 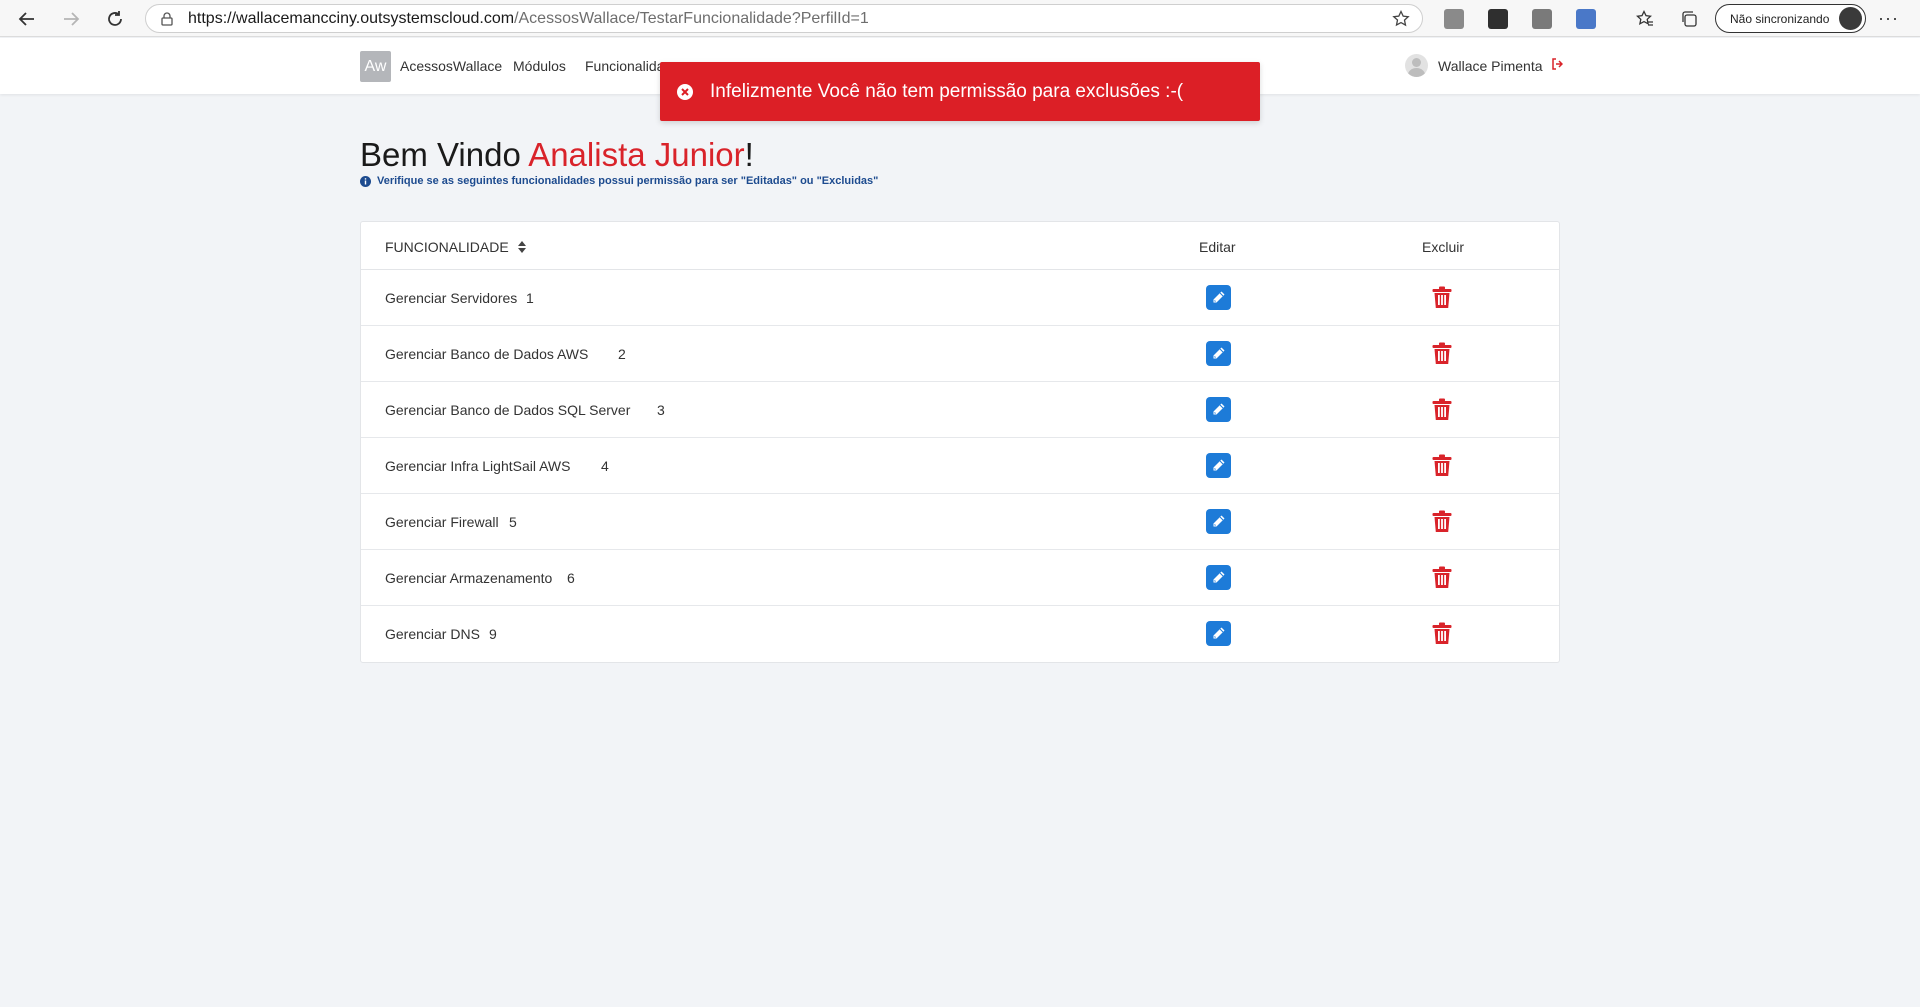 What do you see at coordinates (1780, 18) in the screenshot?
I see `sync-status-label: Não sincronizando` at bounding box center [1780, 18].